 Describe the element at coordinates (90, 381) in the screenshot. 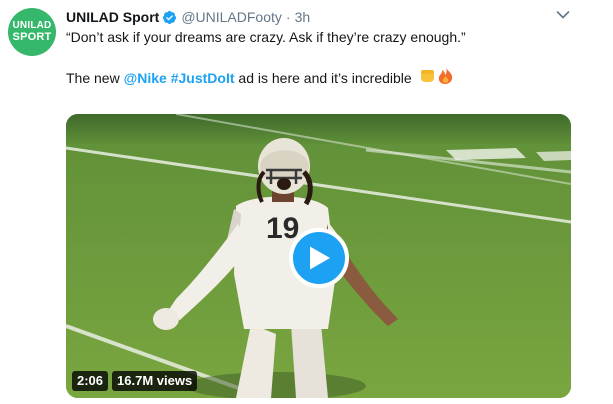

I see `video-duration: 2:06` at that location.